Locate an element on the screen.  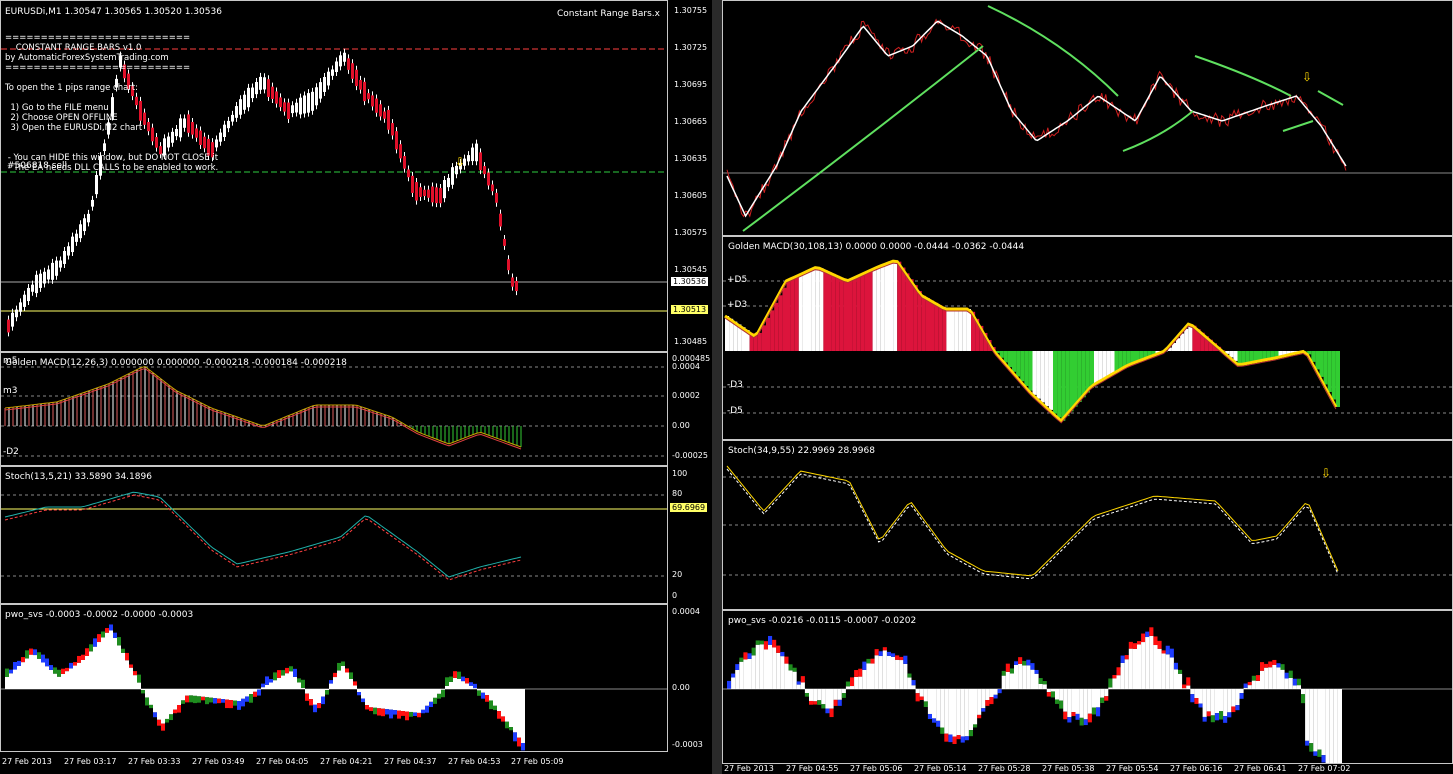
yellow-price-marker: 1.30513 is located at coordinates (690, 309).